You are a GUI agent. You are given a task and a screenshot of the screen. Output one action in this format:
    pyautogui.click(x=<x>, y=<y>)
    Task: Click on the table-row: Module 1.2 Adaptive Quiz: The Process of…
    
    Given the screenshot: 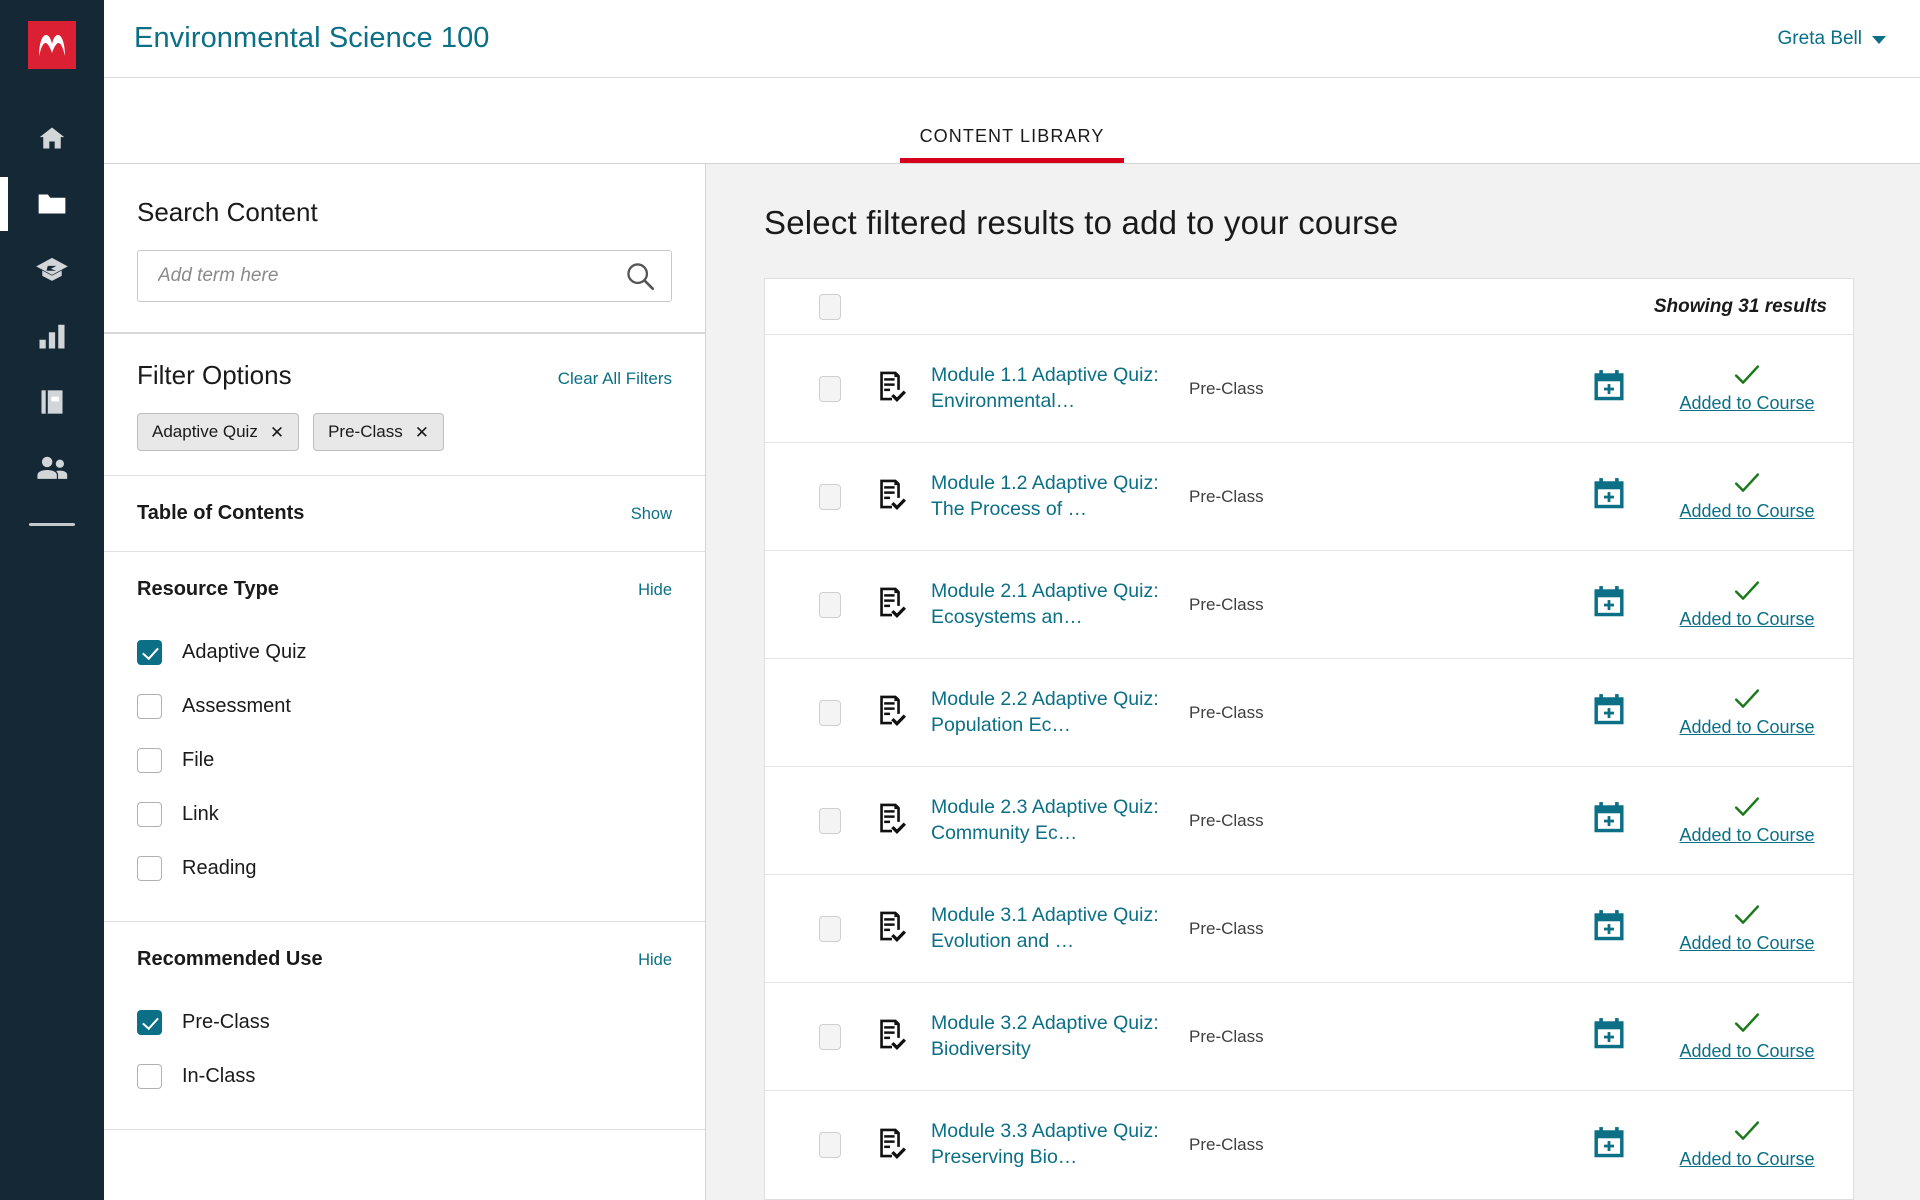 What is the action you would take?
    pyautogui.click(x=1309, y=497)
    